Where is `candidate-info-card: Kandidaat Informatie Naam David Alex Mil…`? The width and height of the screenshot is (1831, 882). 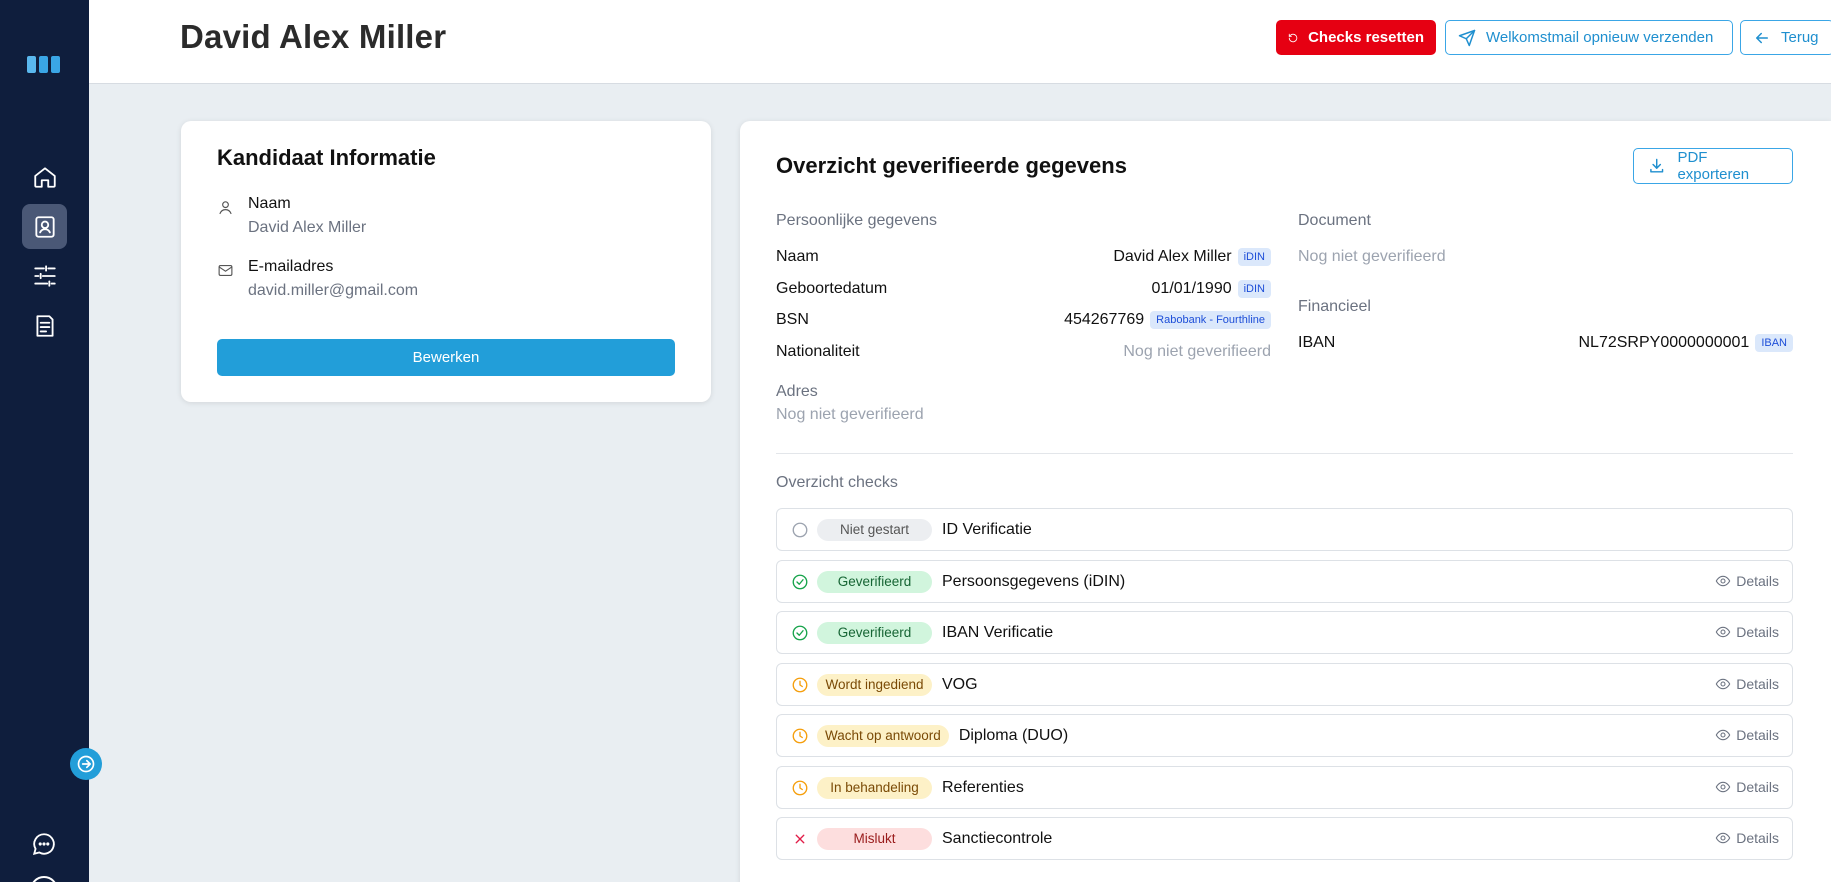
candidate-info-card: Kandidaat Informatie Naam David Alex Mil… is located at coordinates (446, 261).